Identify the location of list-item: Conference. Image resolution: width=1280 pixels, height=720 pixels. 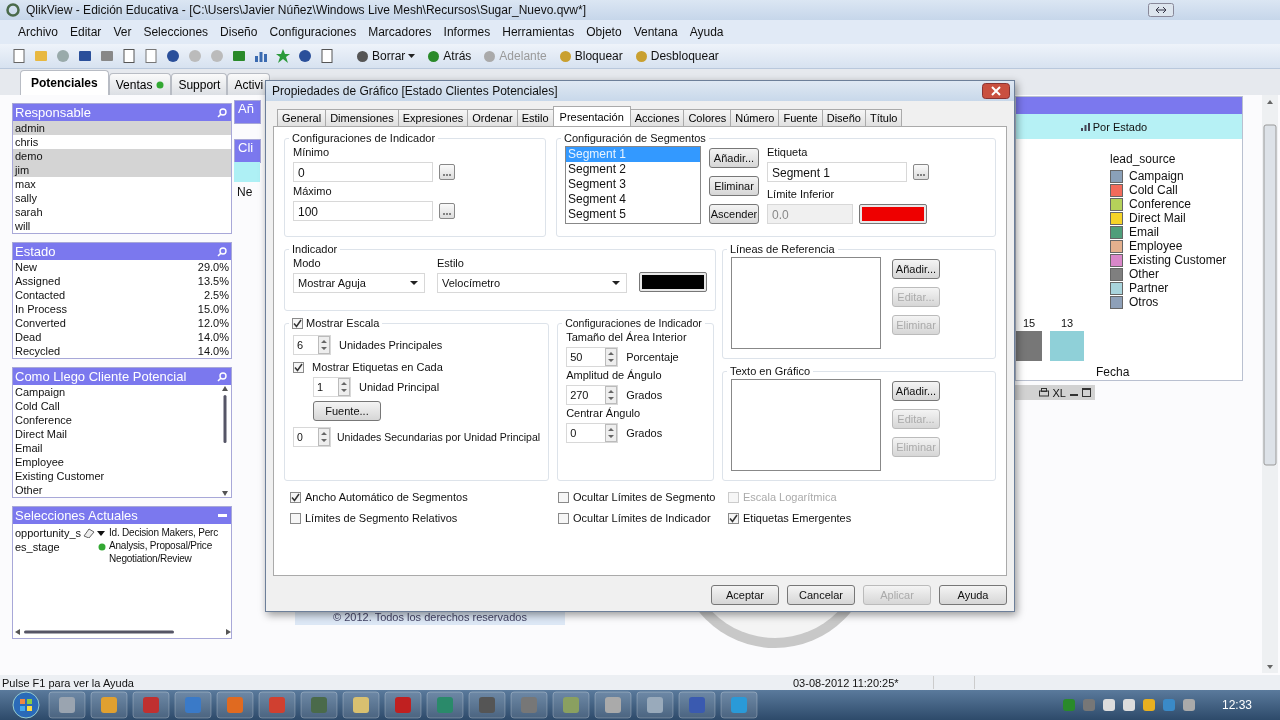
(59, 420).